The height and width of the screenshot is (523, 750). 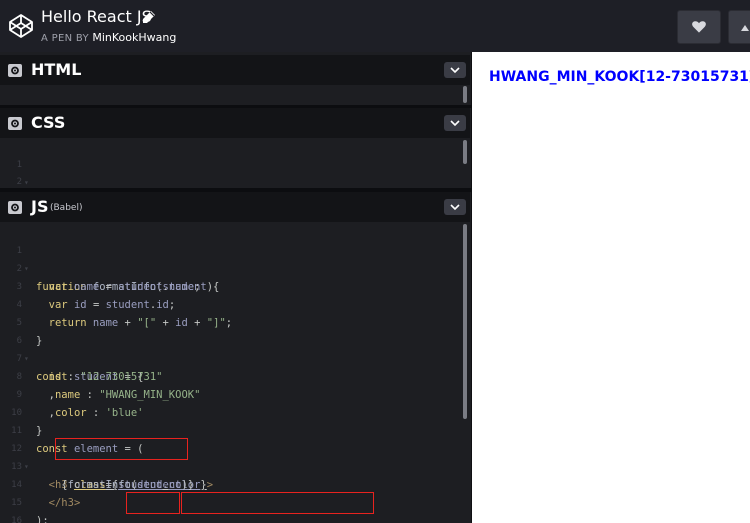 I want to click on code-line: 3 var id = student.id;, so click(x=230, y=285).